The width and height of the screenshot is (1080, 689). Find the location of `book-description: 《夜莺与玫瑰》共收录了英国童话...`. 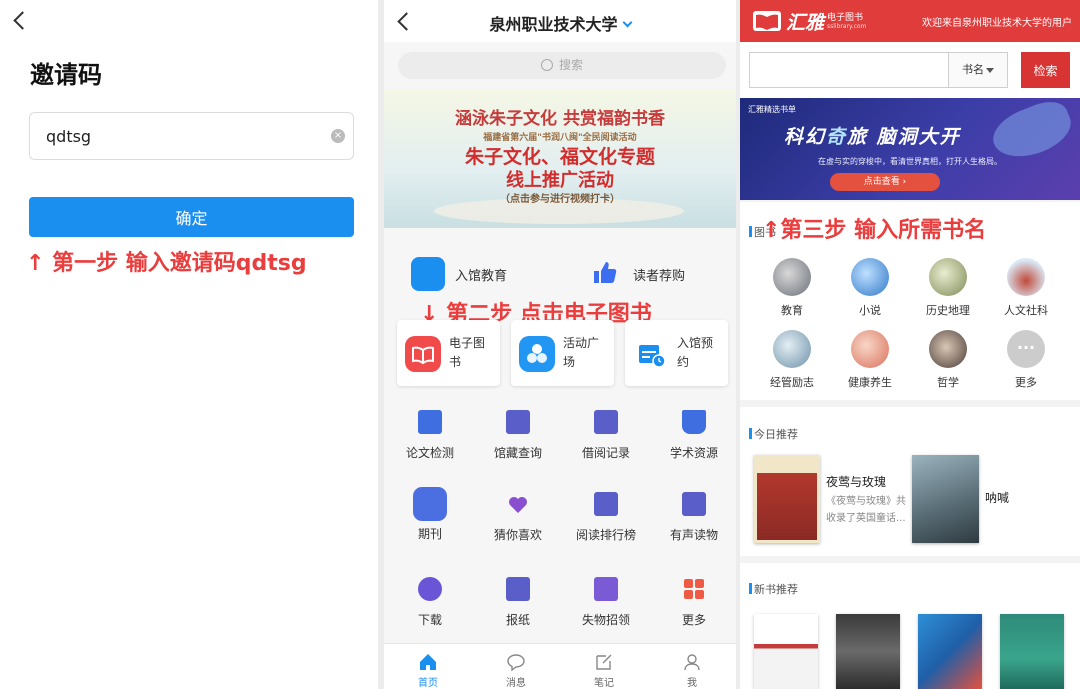

book-description: 《夜莺与玫瑰》共收录了英国童话... is located at coordinates (866, 510).